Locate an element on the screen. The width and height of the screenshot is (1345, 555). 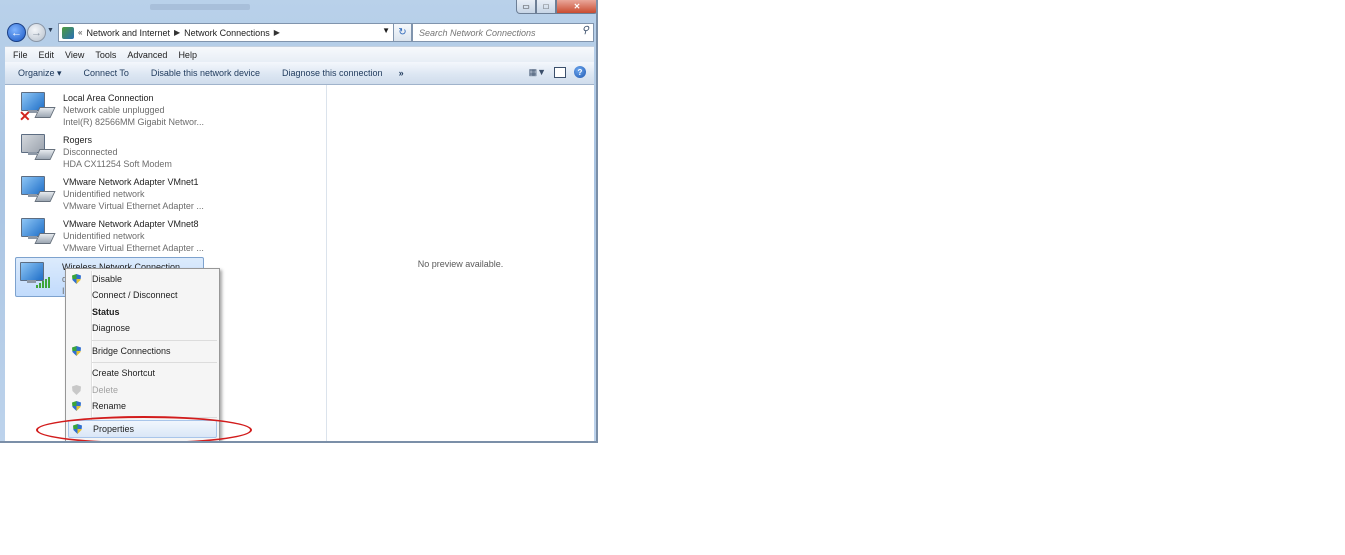
close-button: ✕ is located at coordinates (577, 7).